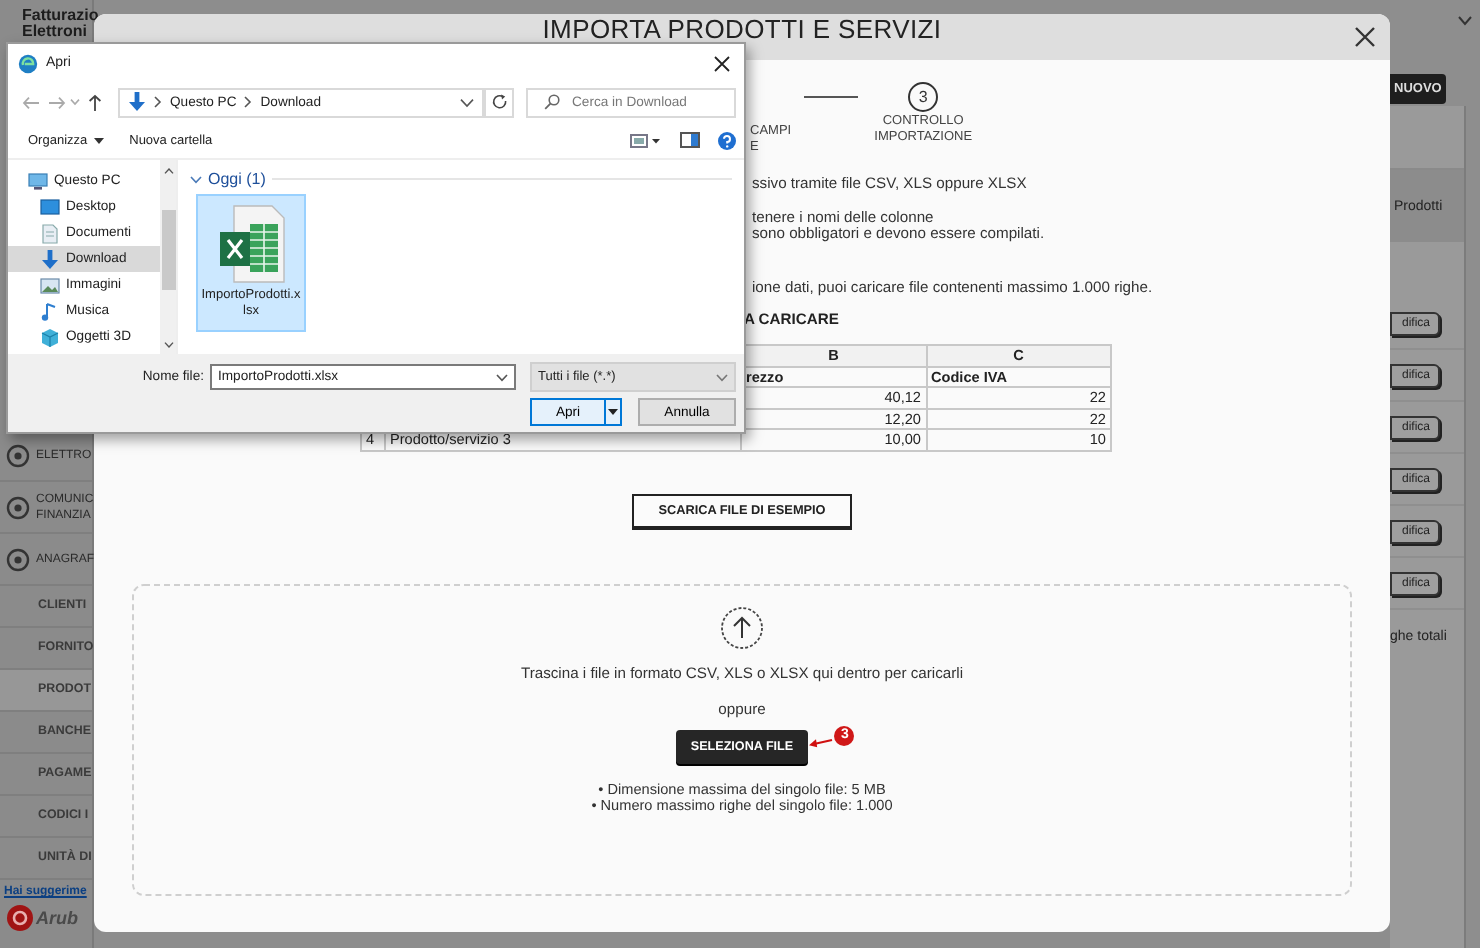 This screenshot has width=1480, height=948. I want to click on step-number: 3, so click(923, 97).